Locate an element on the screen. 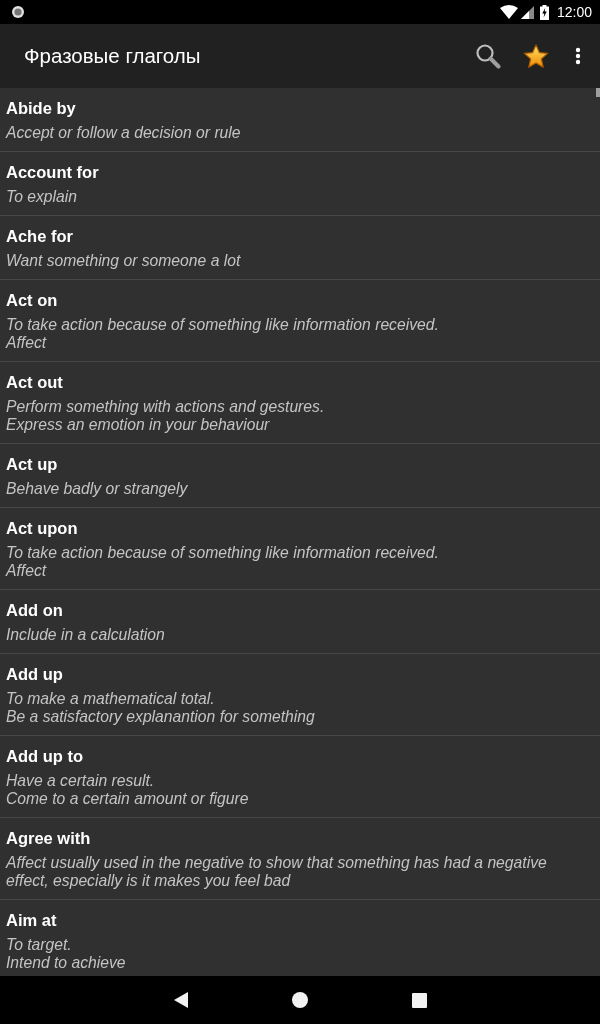 Image resolution: width=600 pixels, height=1024 pixels. definition-text: Want something or someone a lot is located at coordinates (123, 261).